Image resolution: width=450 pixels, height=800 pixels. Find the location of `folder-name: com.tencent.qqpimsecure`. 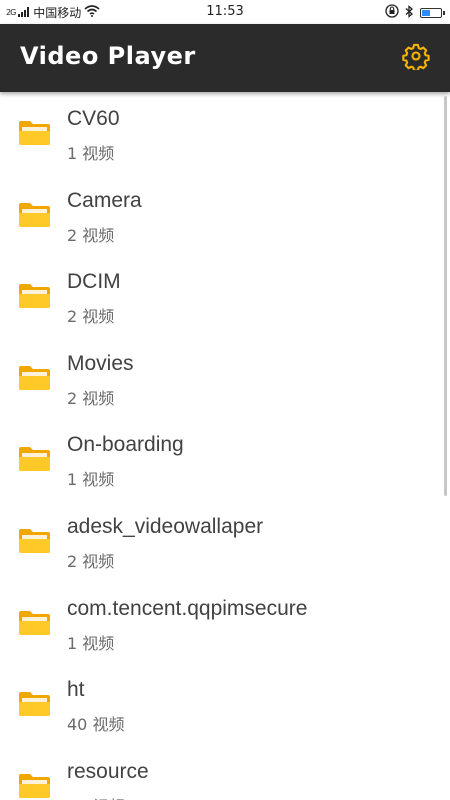

folder-name: com.tencent.qqpimsecure is located at coordinates (187, 608).